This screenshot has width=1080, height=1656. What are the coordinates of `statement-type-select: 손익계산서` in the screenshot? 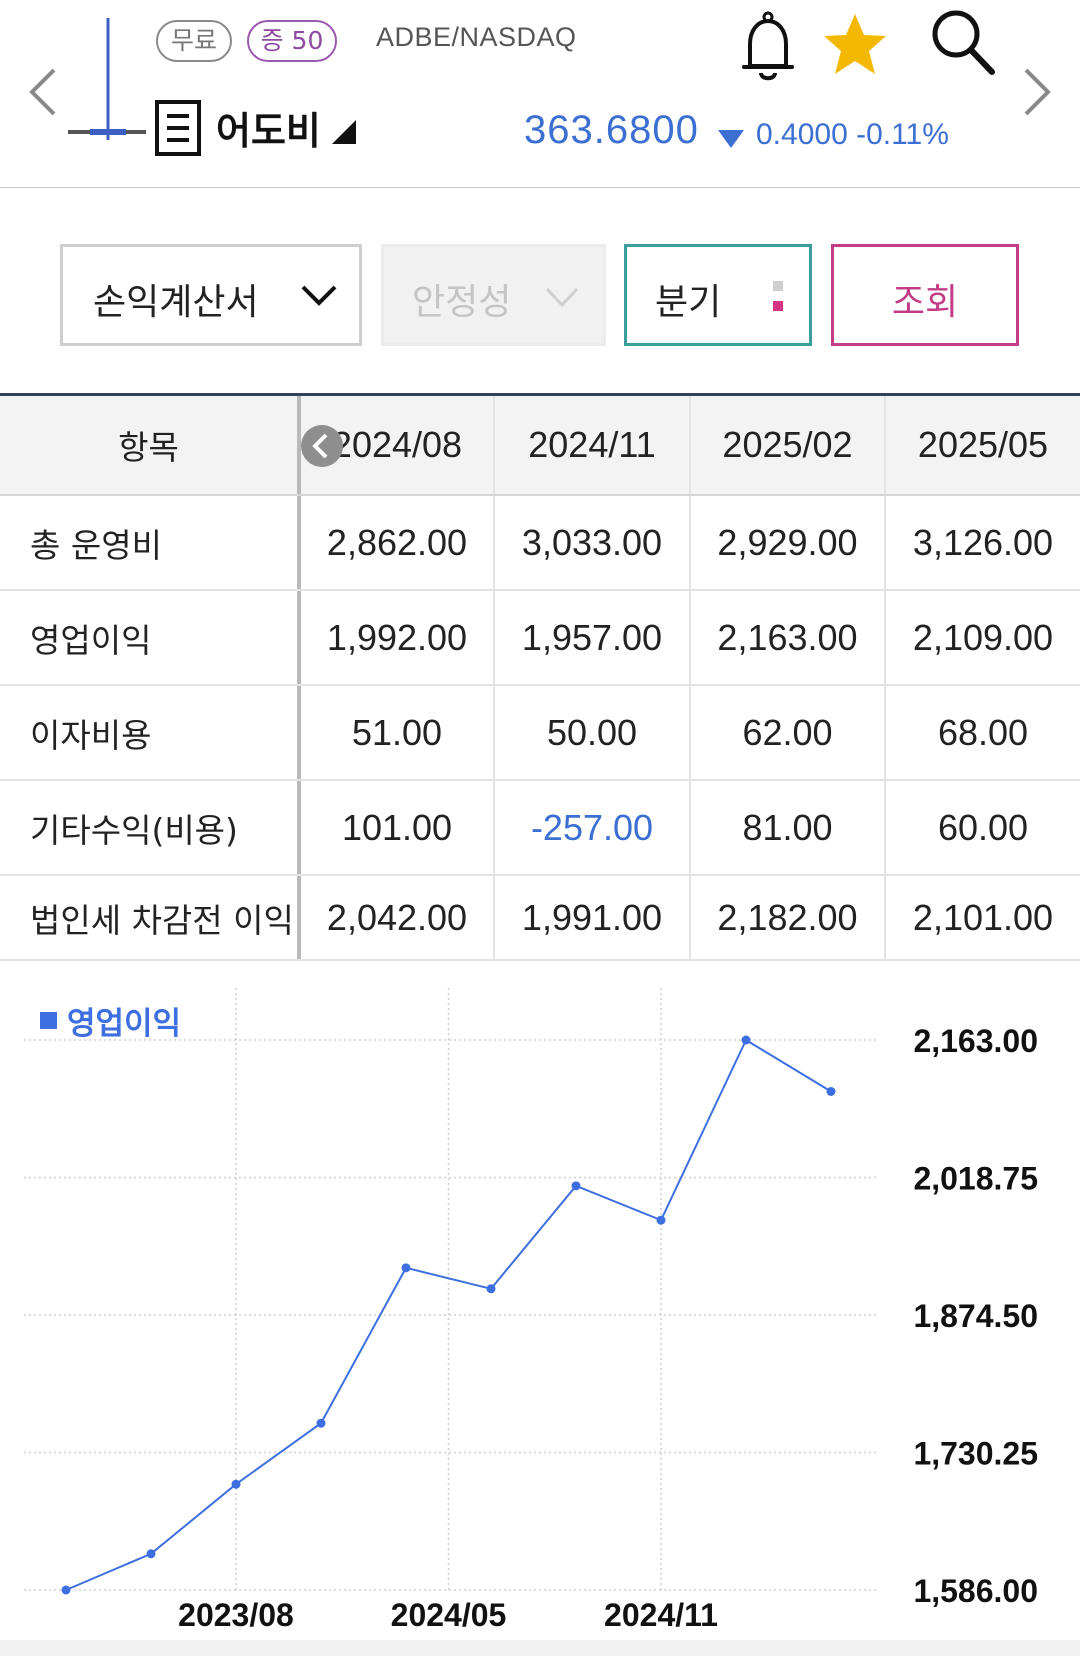 It's located at (211, 295).